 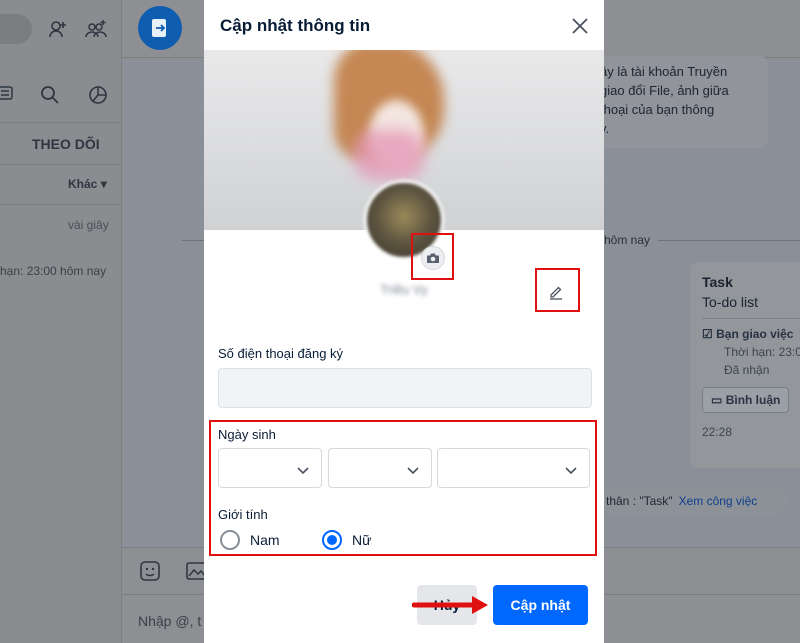 What do you see at coordinates (707, 334) in the screenshot?
I see `checkbox-icon: ☑` at bounding box center [707, 334].